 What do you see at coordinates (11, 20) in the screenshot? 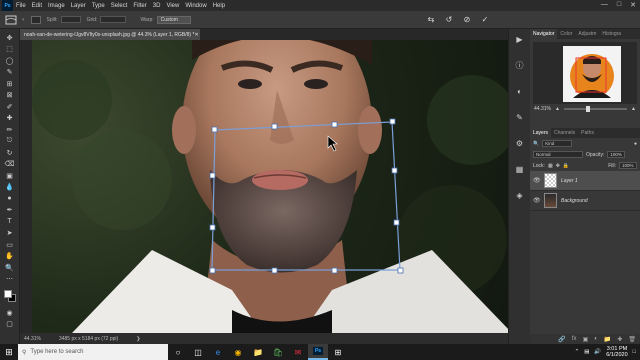
I see `transform-tool-preset-icon` at bounding box center [11, 20].